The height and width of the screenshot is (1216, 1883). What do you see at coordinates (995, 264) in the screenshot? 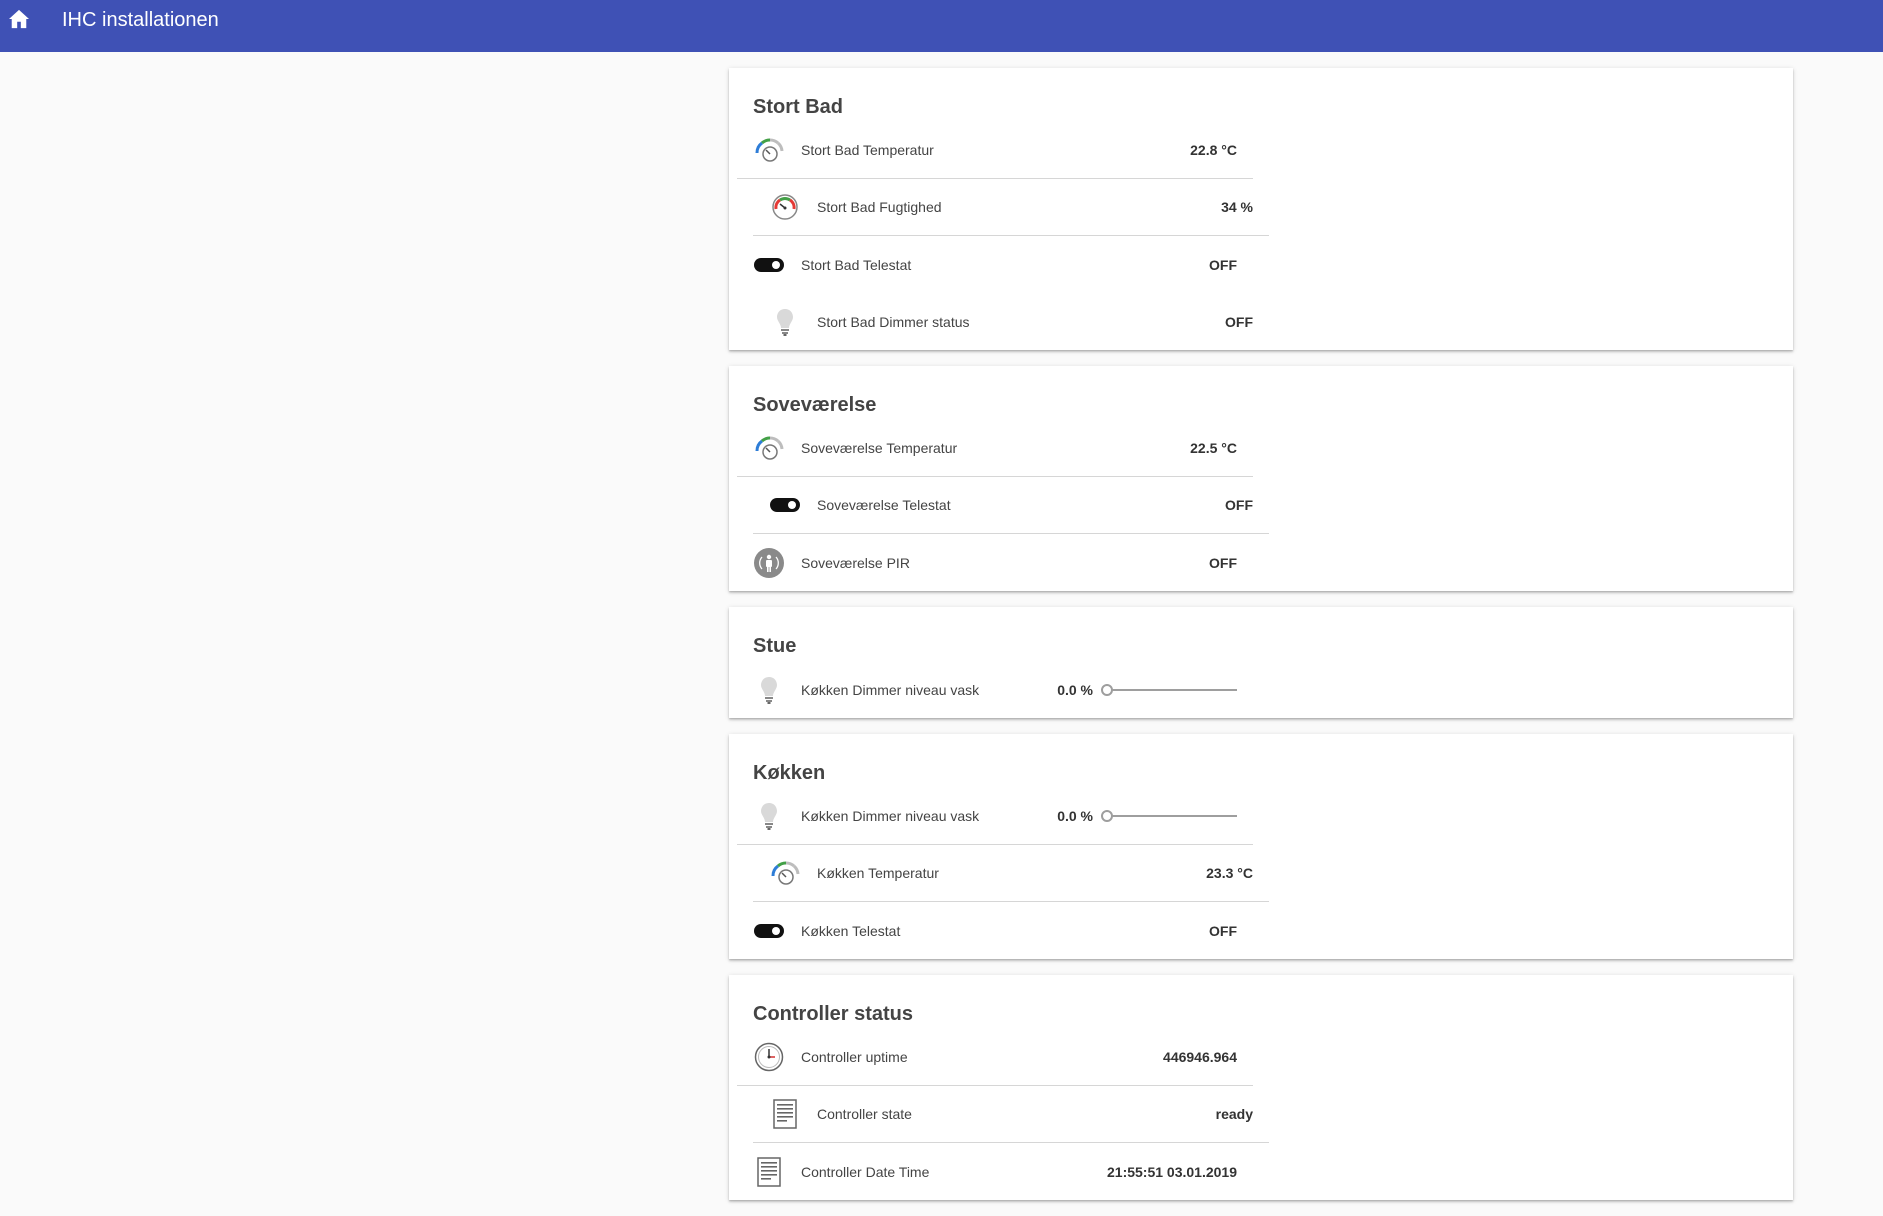
I see `entity-row-stort-bad-telestat: Stort Bad Telestat OFF` at bounding box center [995, 264].